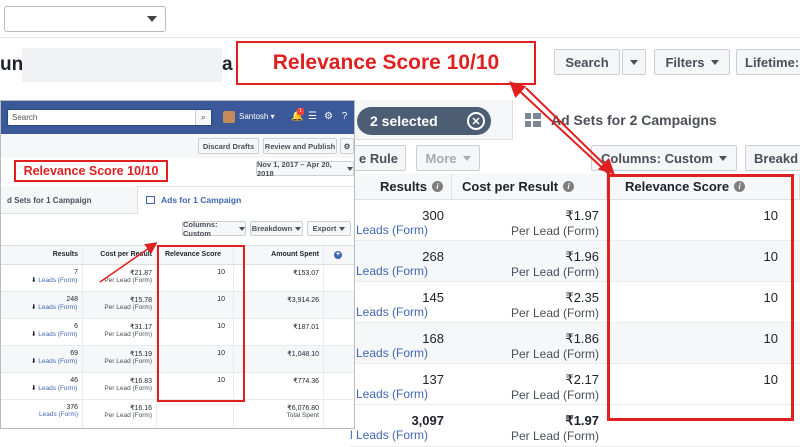  What do you see at coordinates (245, 200) in the screenshot?
I see `inset-tab-ads: Ads for 1 Campaign` at bounding box center [245, 200].